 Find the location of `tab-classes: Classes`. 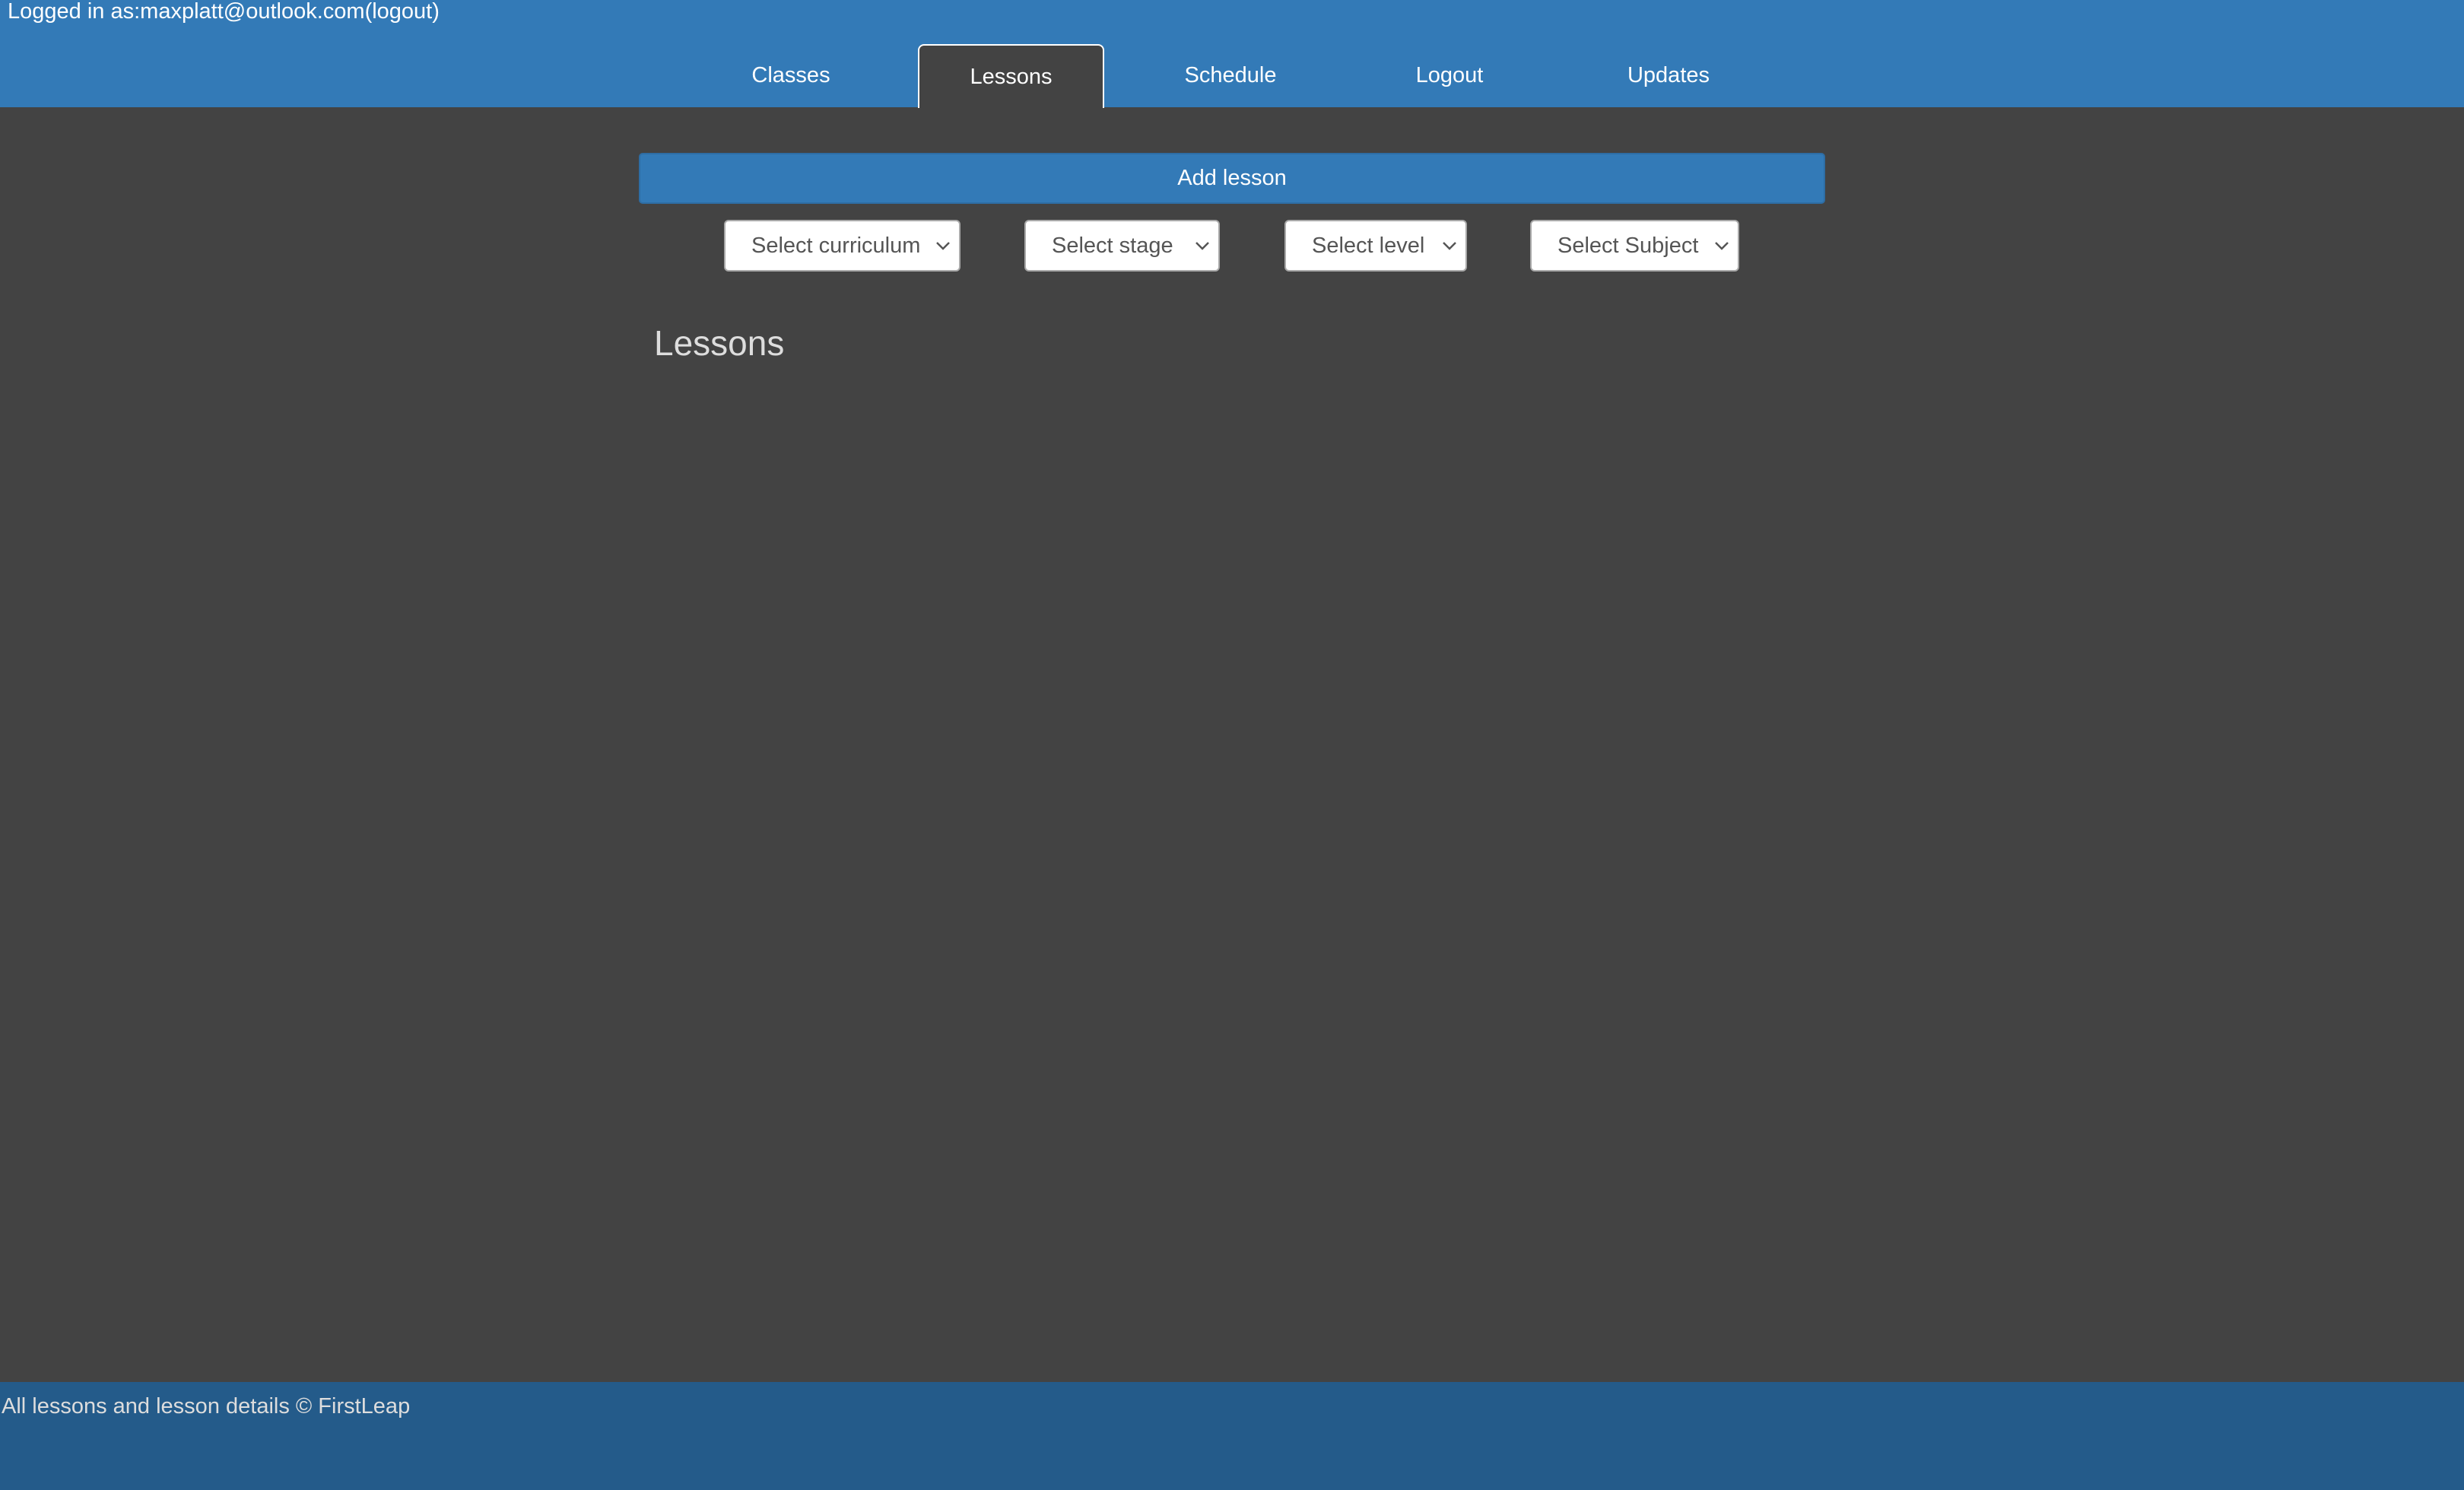

tab-classes: Classes is located at coordinates (791, 75).